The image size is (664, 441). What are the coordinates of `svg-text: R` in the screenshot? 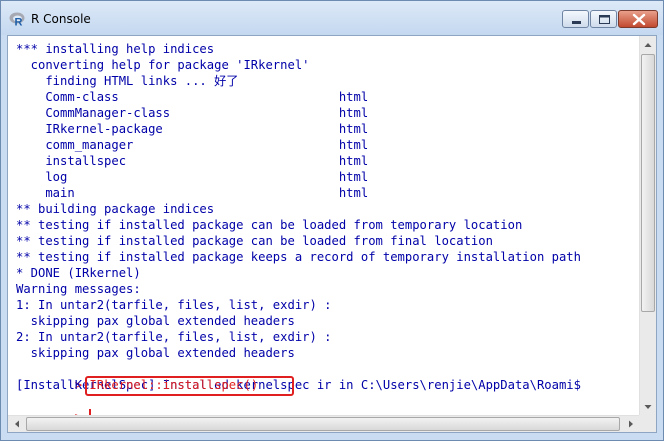 It's located at (19, 22).